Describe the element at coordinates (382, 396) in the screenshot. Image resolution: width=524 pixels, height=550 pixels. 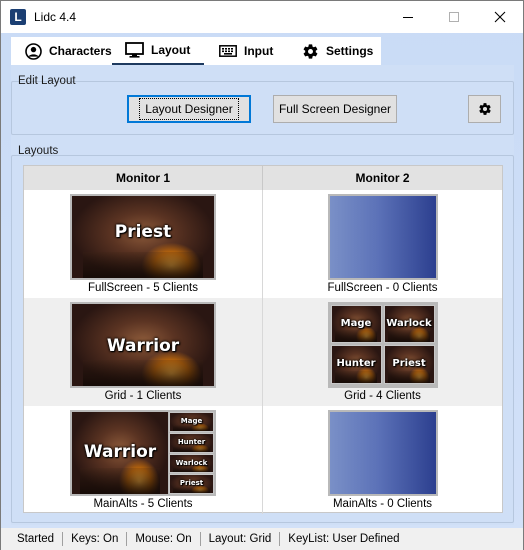
I see `layout-caption: Grid - 4 Clients` at that location.